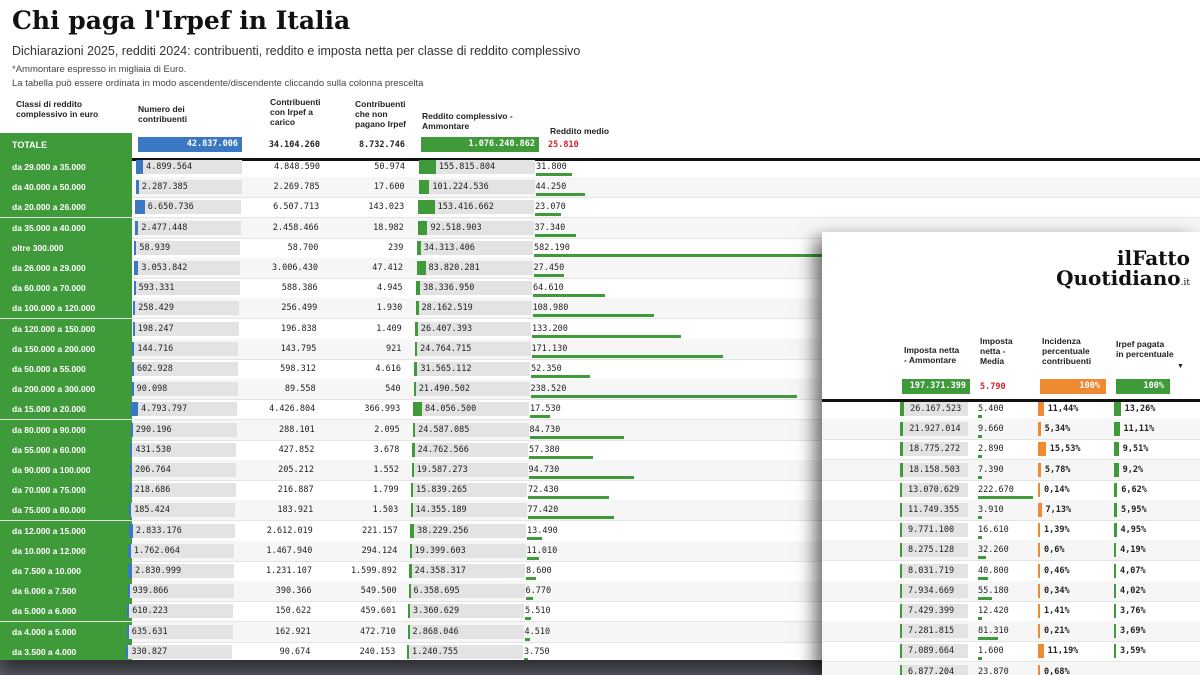 Image resolution: width=1200 pixels, height=675 pixels. Describe the element at coordinates (386, 449) in the screenshot. I see `non-pagano-value: 3.678` at that location.